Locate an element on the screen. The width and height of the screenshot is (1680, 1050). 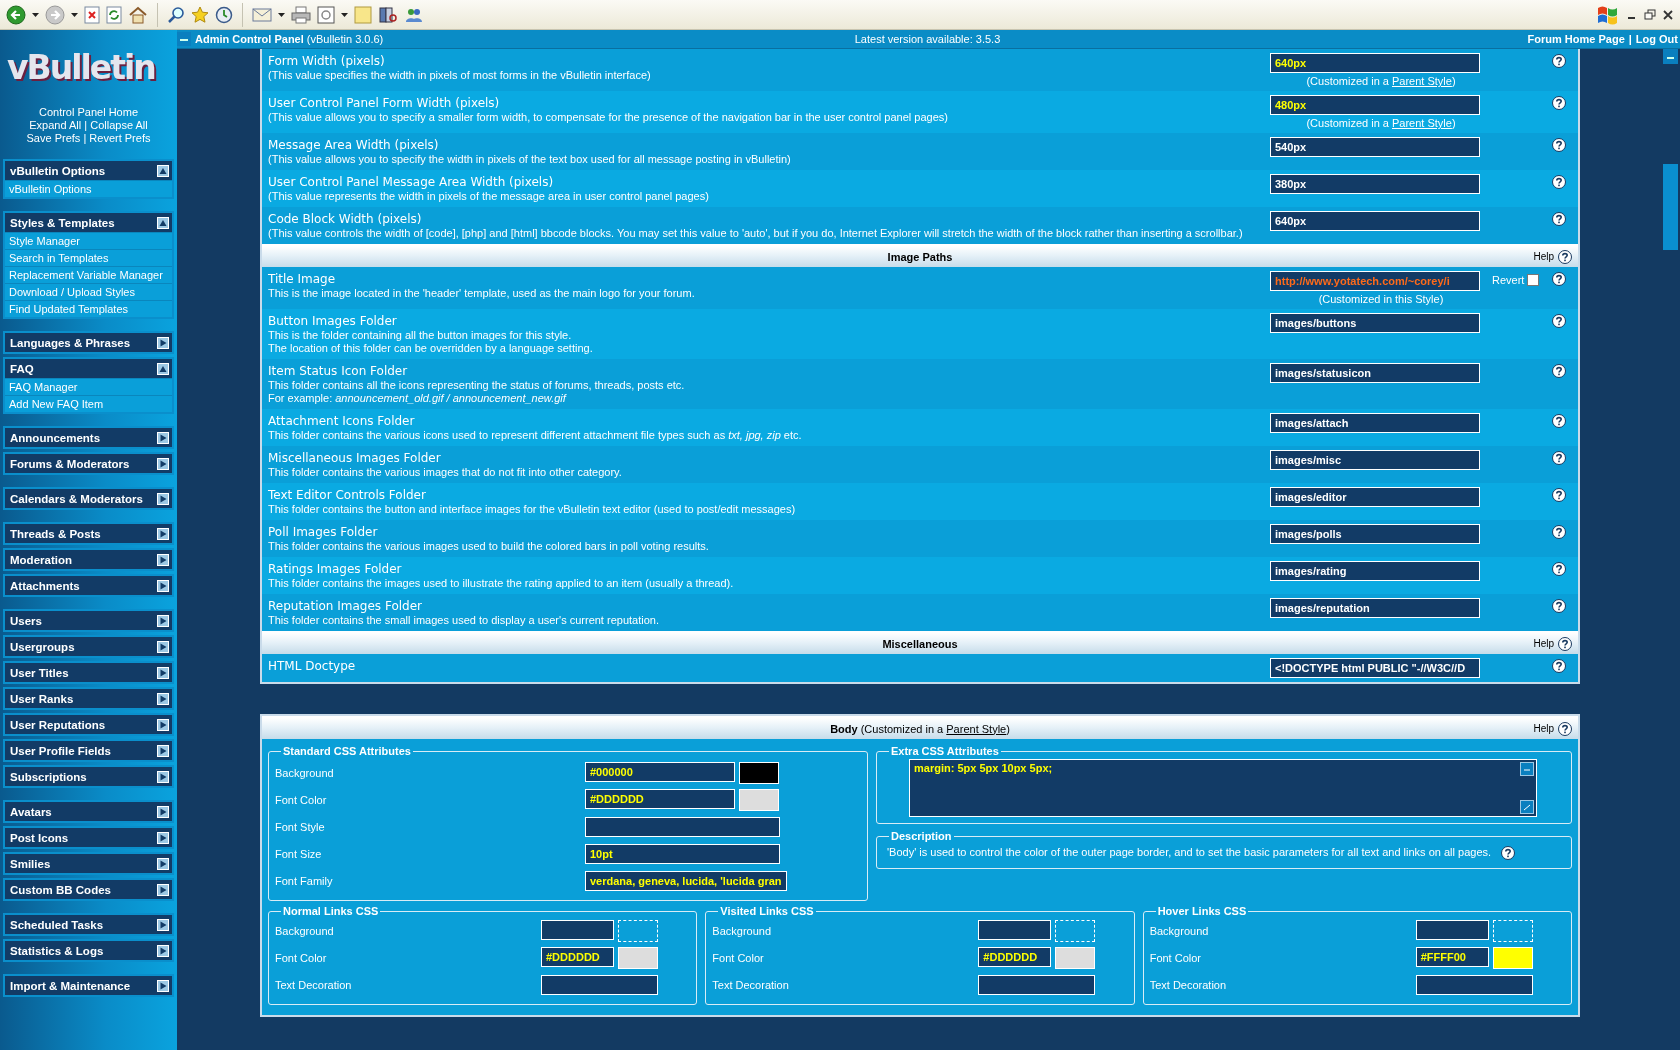
refresh-icon is located at coordinates (114, 14).